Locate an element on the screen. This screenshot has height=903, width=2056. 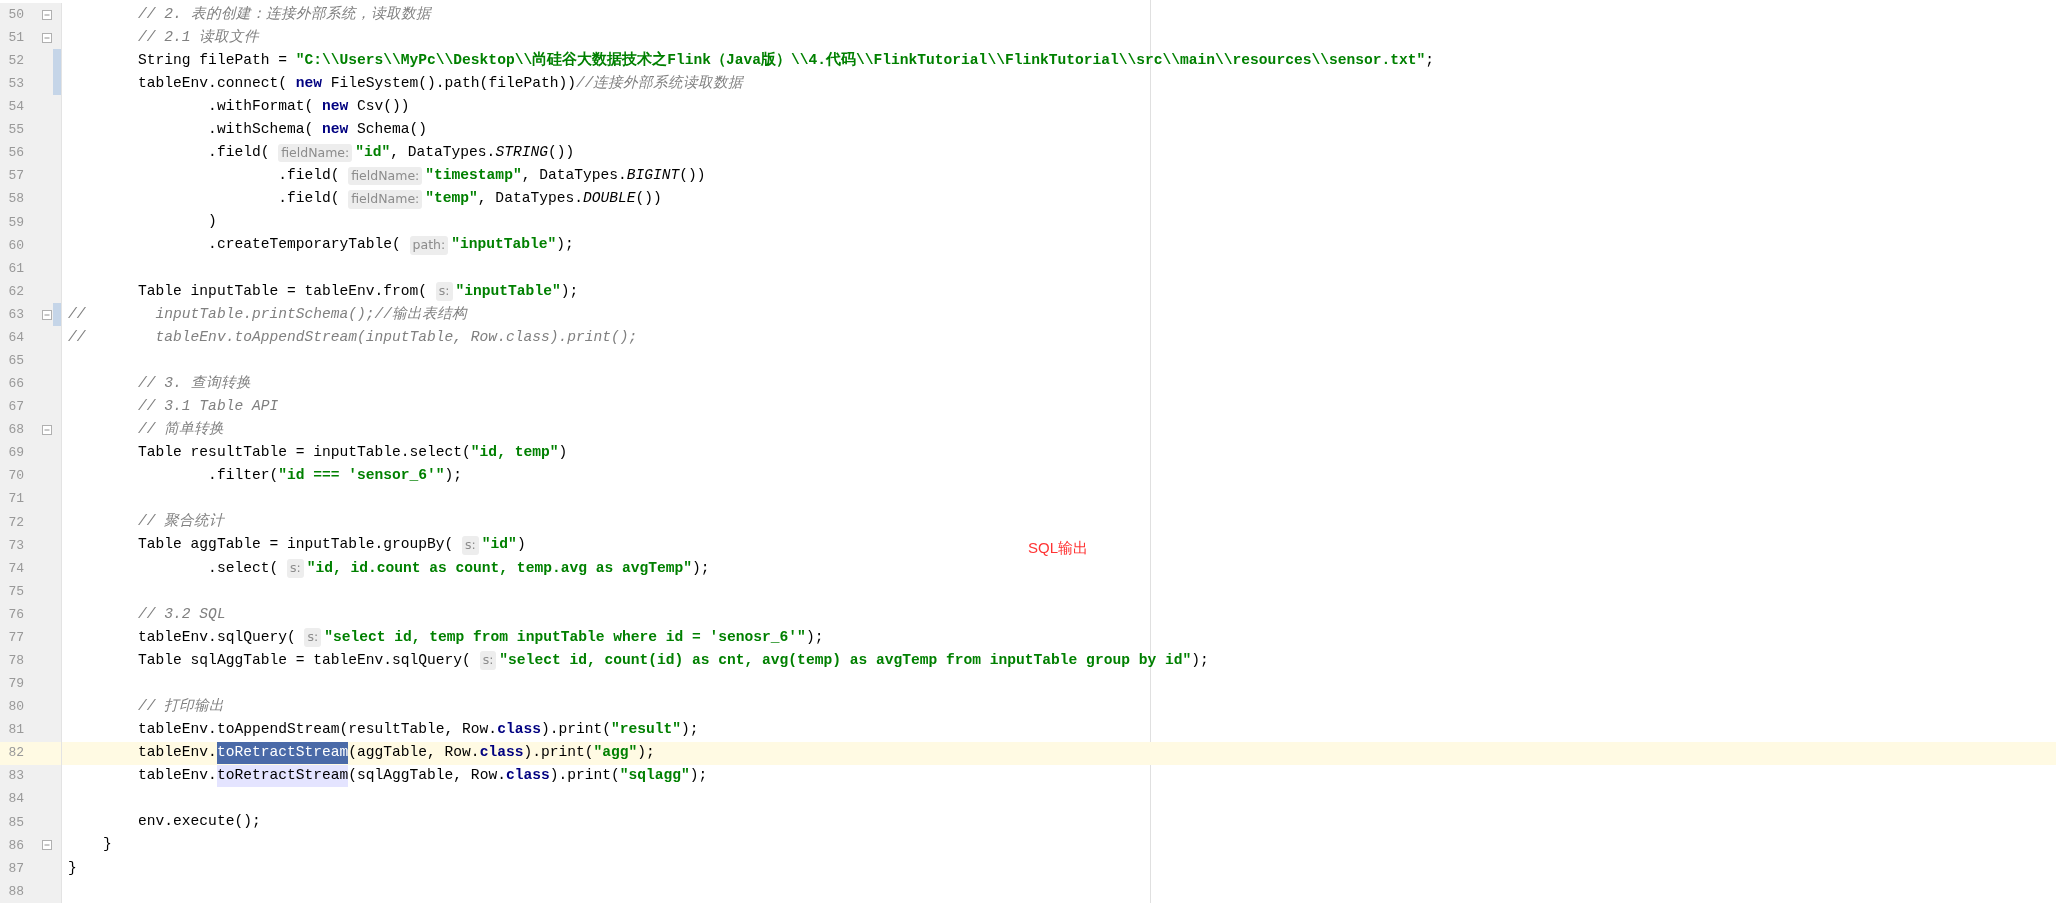
line-number: 56 is located at coordinates (15, 153).